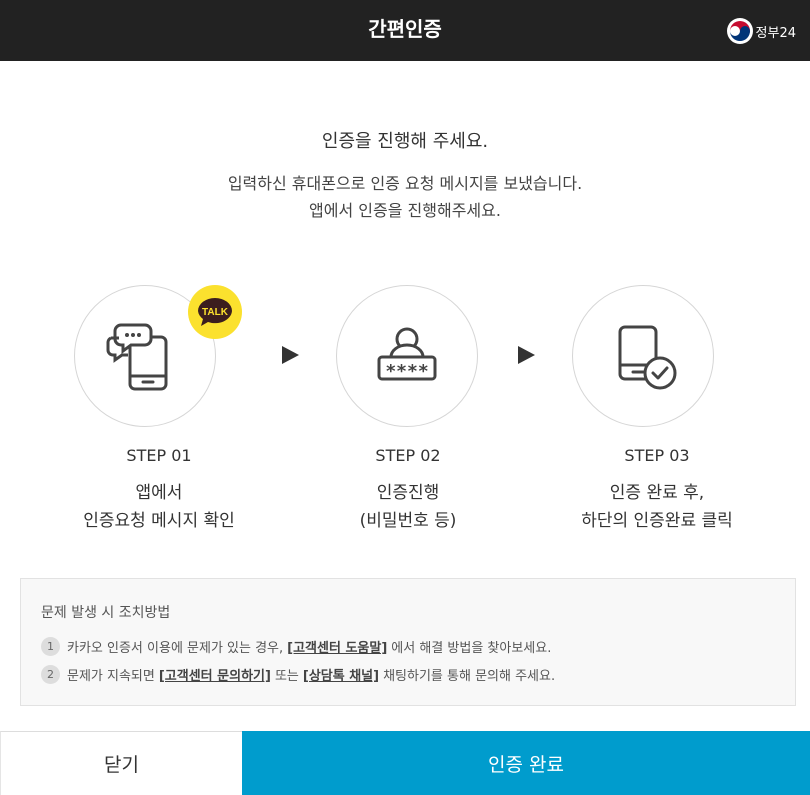 This screenshot has width=810, height=795. I want to click on item-text: 채팅하기를 통해 문의해 주세요., so click(469, 676).